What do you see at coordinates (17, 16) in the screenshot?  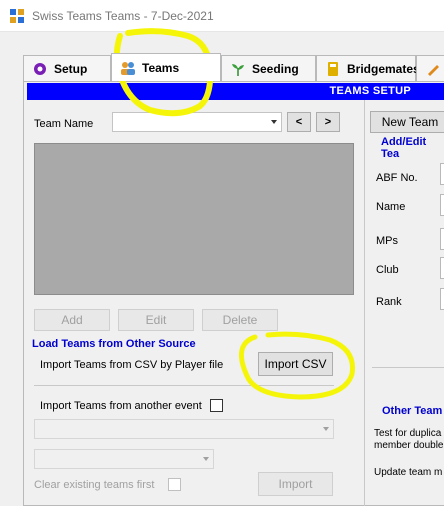 I see `app-icon` at bounding box center [17, 16].